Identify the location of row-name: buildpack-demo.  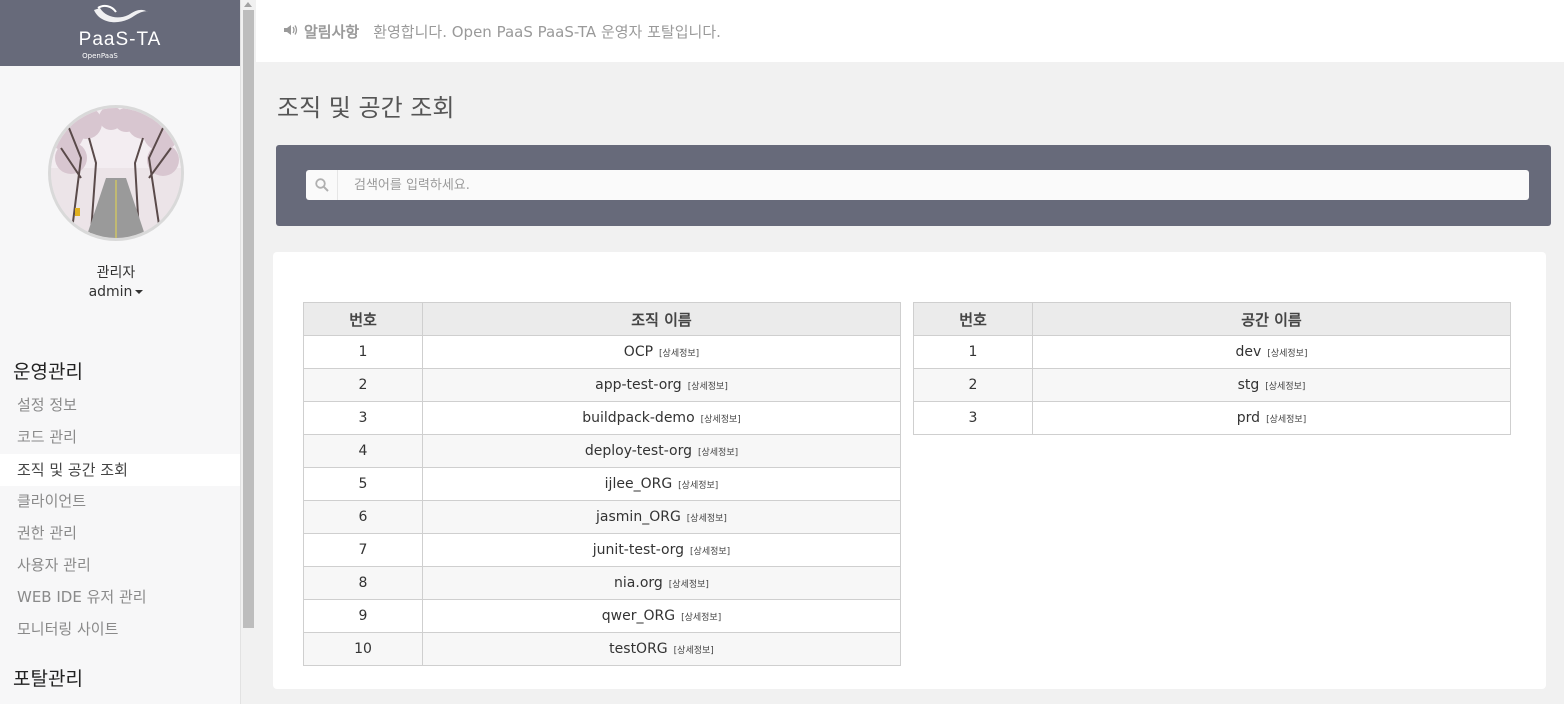
(638, 418).